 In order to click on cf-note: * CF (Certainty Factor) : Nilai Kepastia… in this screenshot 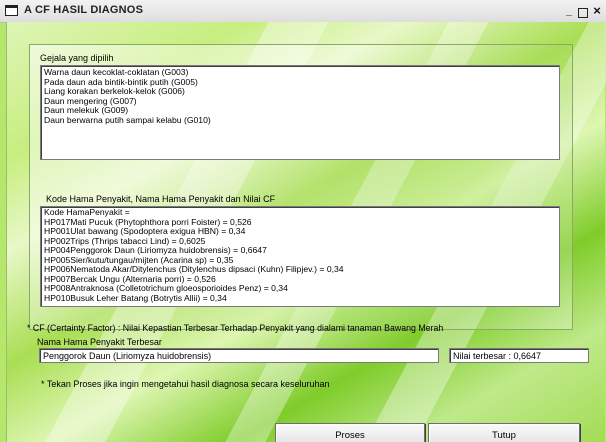, I will do `click(235, 328)`.